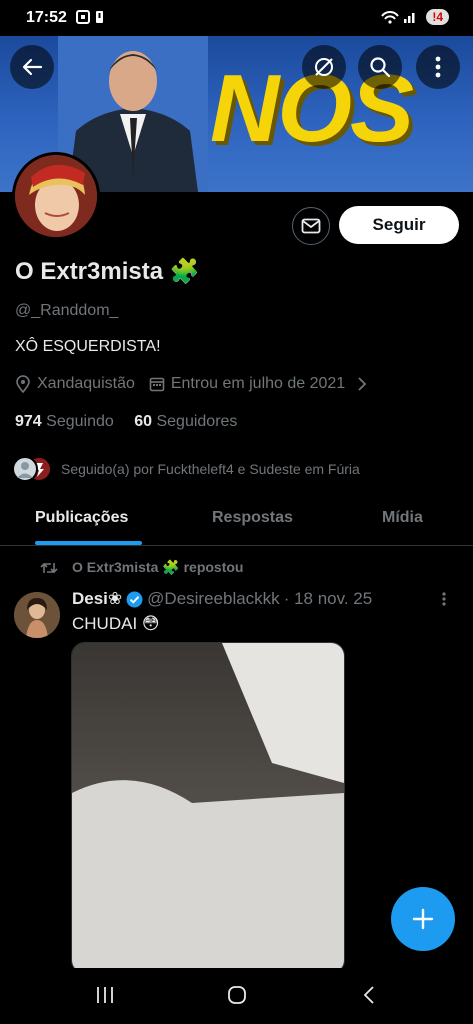  I want to click on post-author-handle: @Desireeblackkk, so click(213, 599).